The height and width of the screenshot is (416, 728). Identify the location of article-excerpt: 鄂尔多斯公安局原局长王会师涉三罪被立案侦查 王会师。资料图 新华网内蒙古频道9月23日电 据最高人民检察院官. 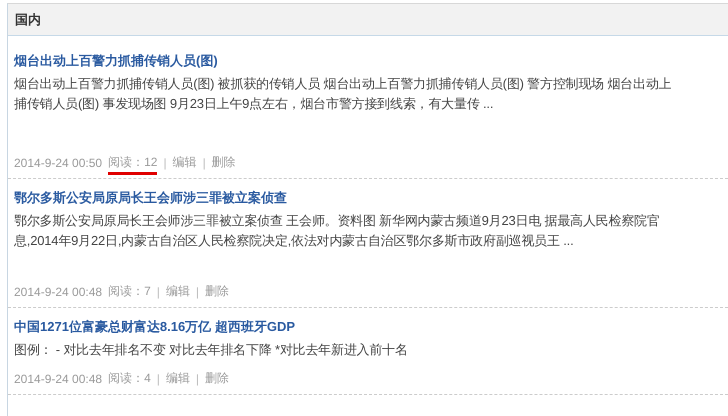
(337, 221).